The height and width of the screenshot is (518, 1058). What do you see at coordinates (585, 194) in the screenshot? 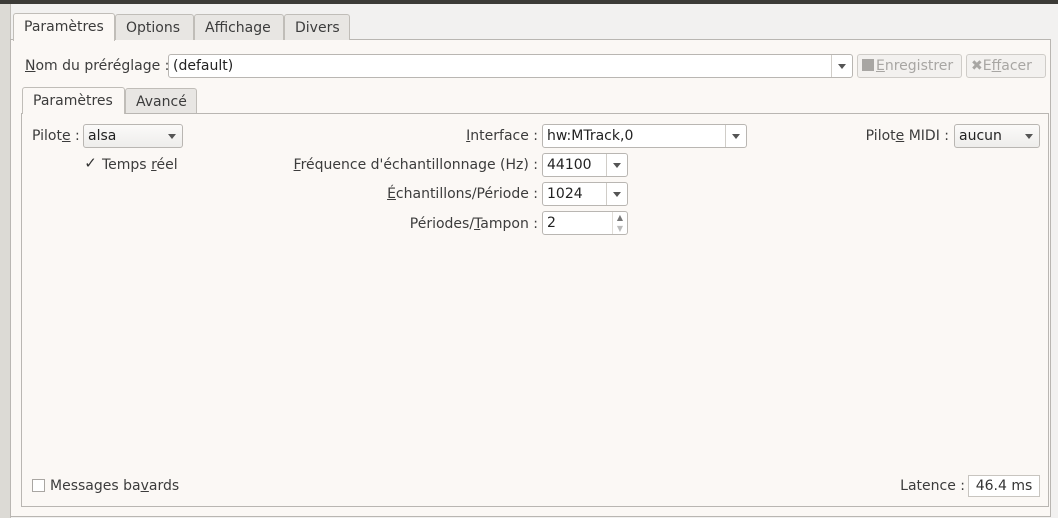
I see `frames-combo: 1024` at bounding box center [585, 194].